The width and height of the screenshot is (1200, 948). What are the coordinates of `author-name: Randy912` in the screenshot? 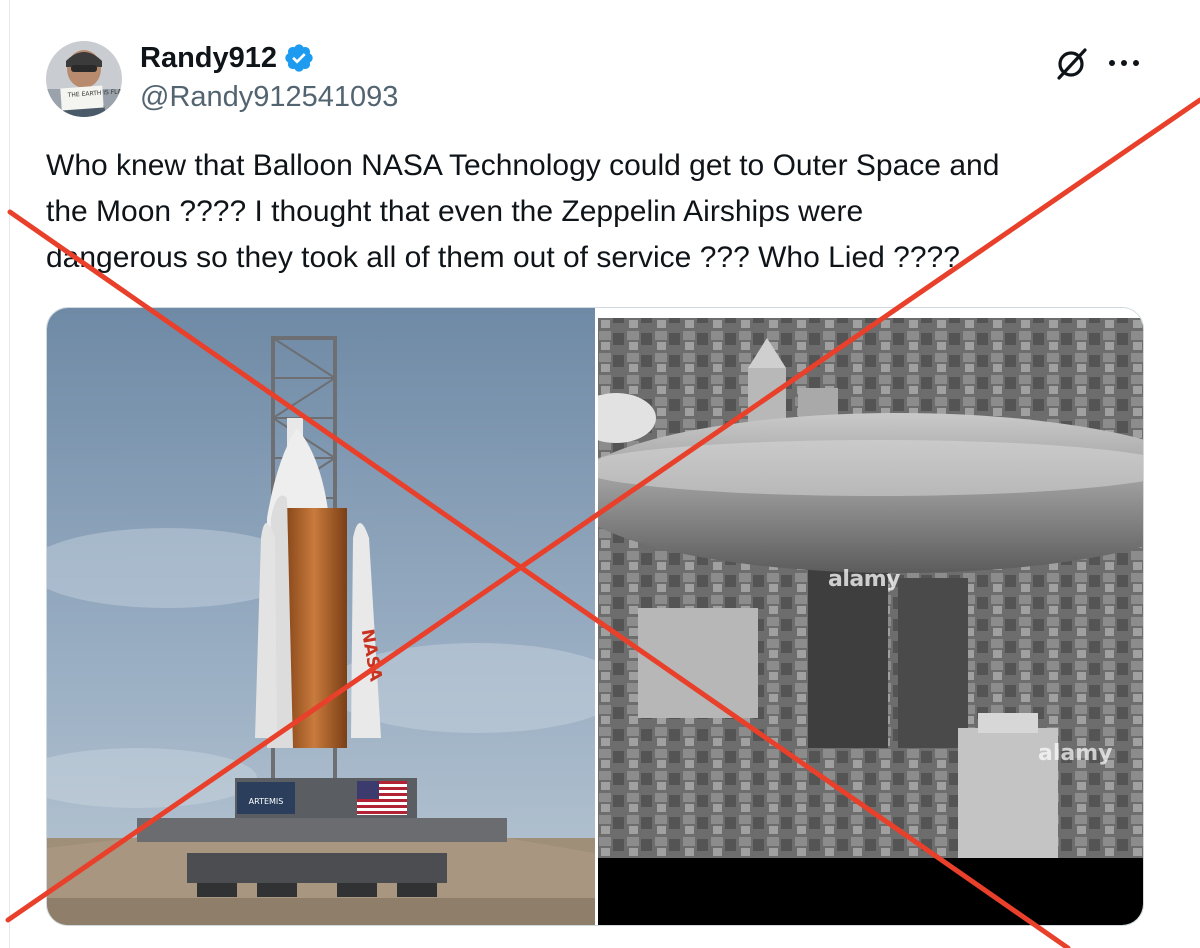 It's located at (208, 58).